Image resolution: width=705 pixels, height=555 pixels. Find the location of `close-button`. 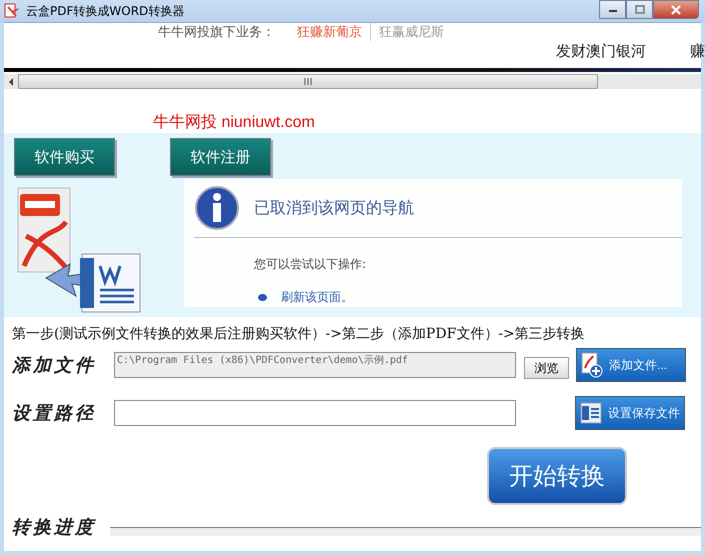

close-button is located at coordinates (676, 9).